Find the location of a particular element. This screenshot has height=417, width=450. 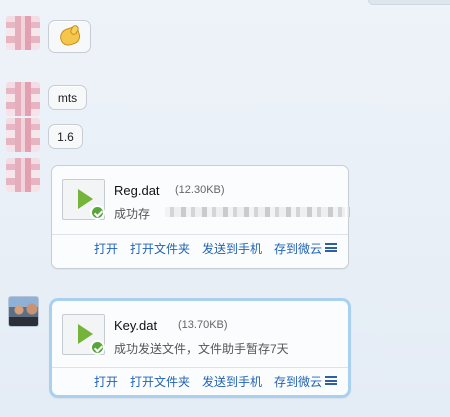

ok-hand-icon is located at coordinates (69, 35).